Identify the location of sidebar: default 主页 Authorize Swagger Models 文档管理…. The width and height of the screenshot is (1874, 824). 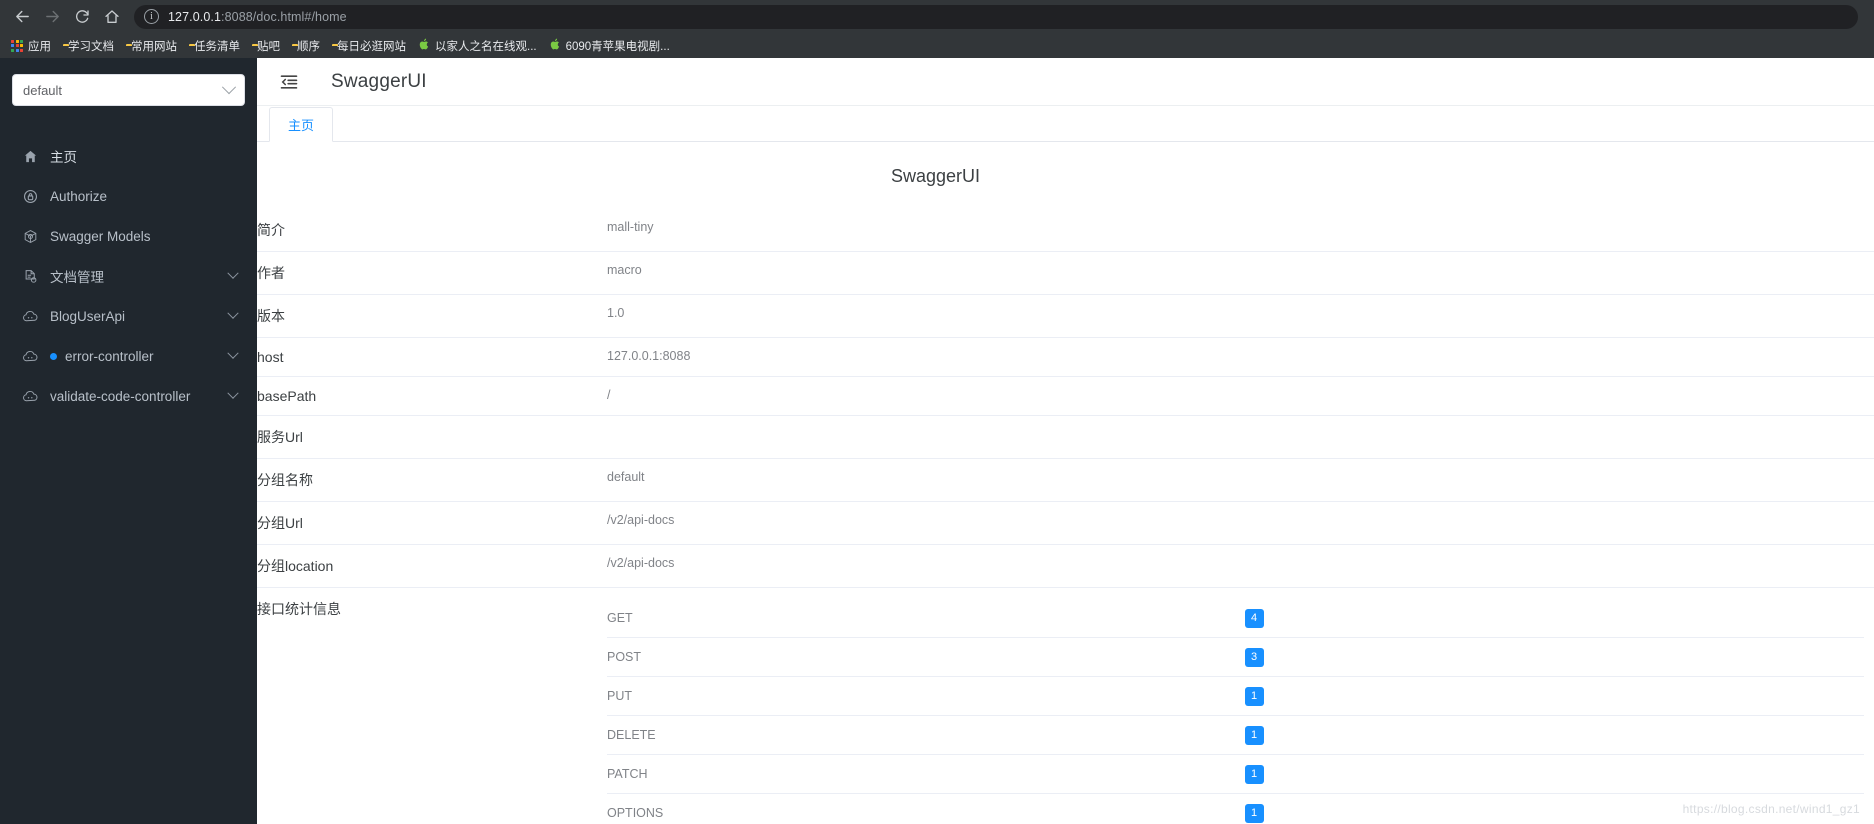
(128, 441).